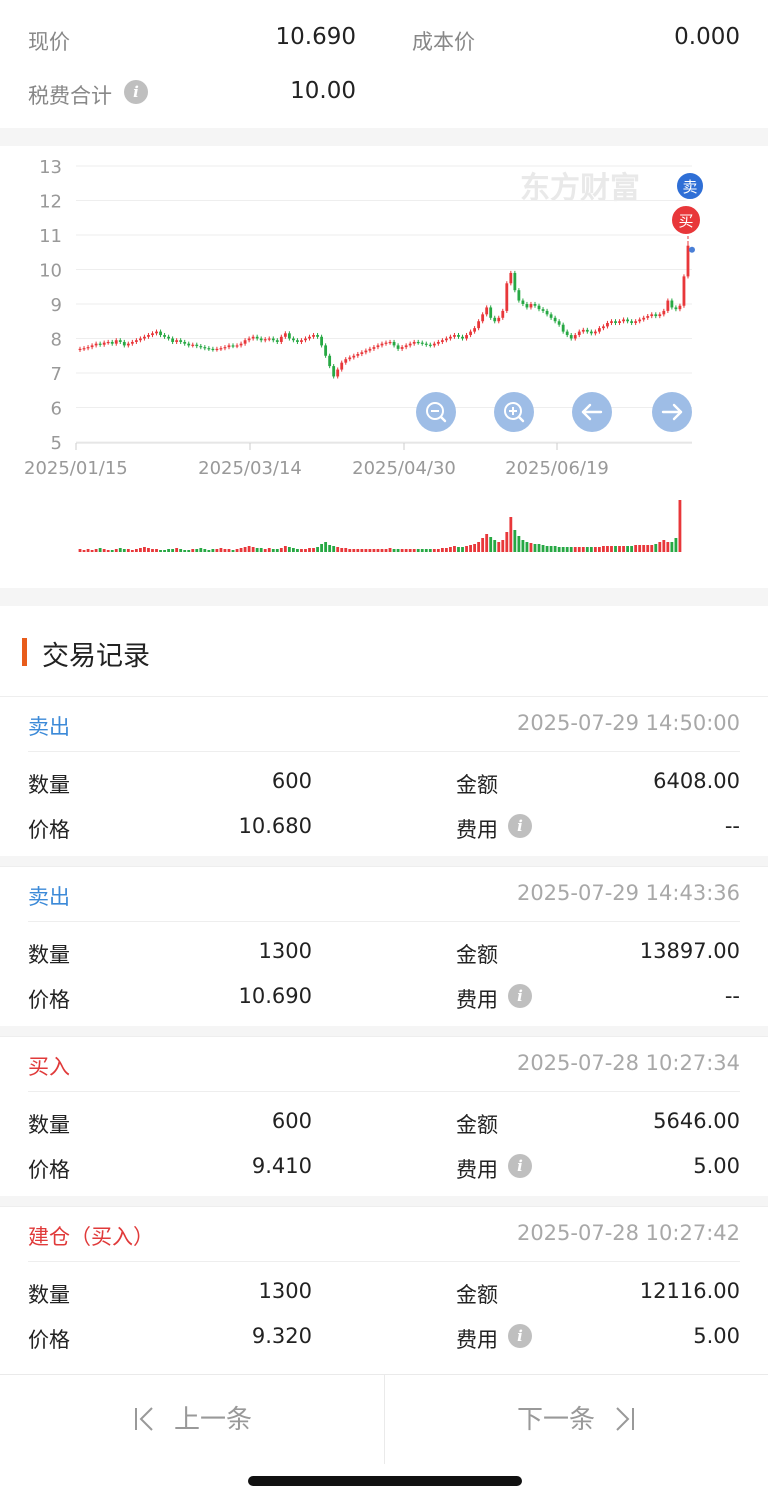  Describe the element at coordinates (592, 412) in the screenshot. I see `scroll-left-button` at that location.